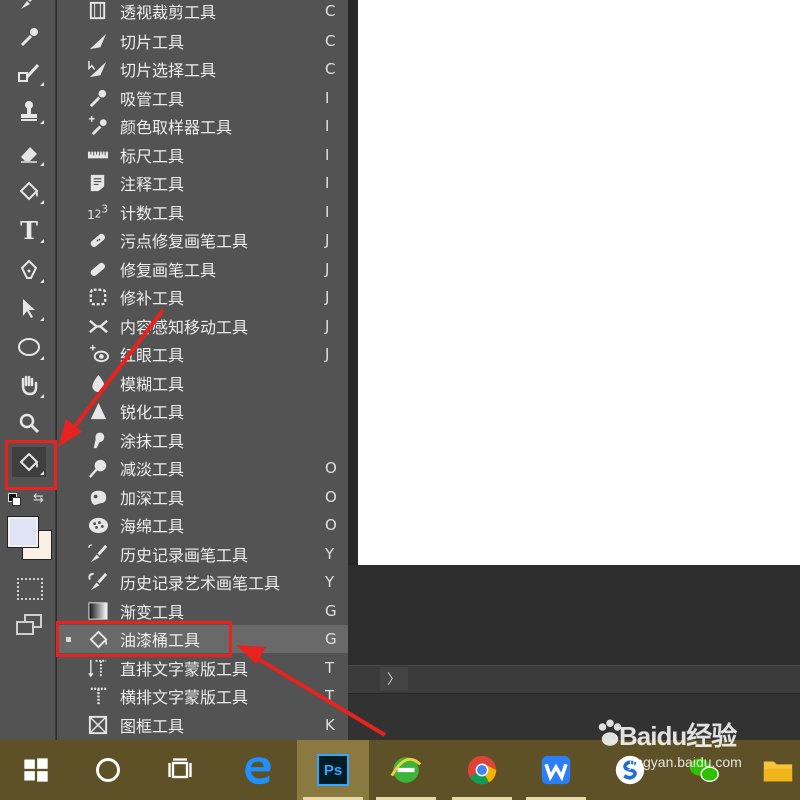 The image size is (800, 800). I want to click on brush-icon, so click(26, 4).